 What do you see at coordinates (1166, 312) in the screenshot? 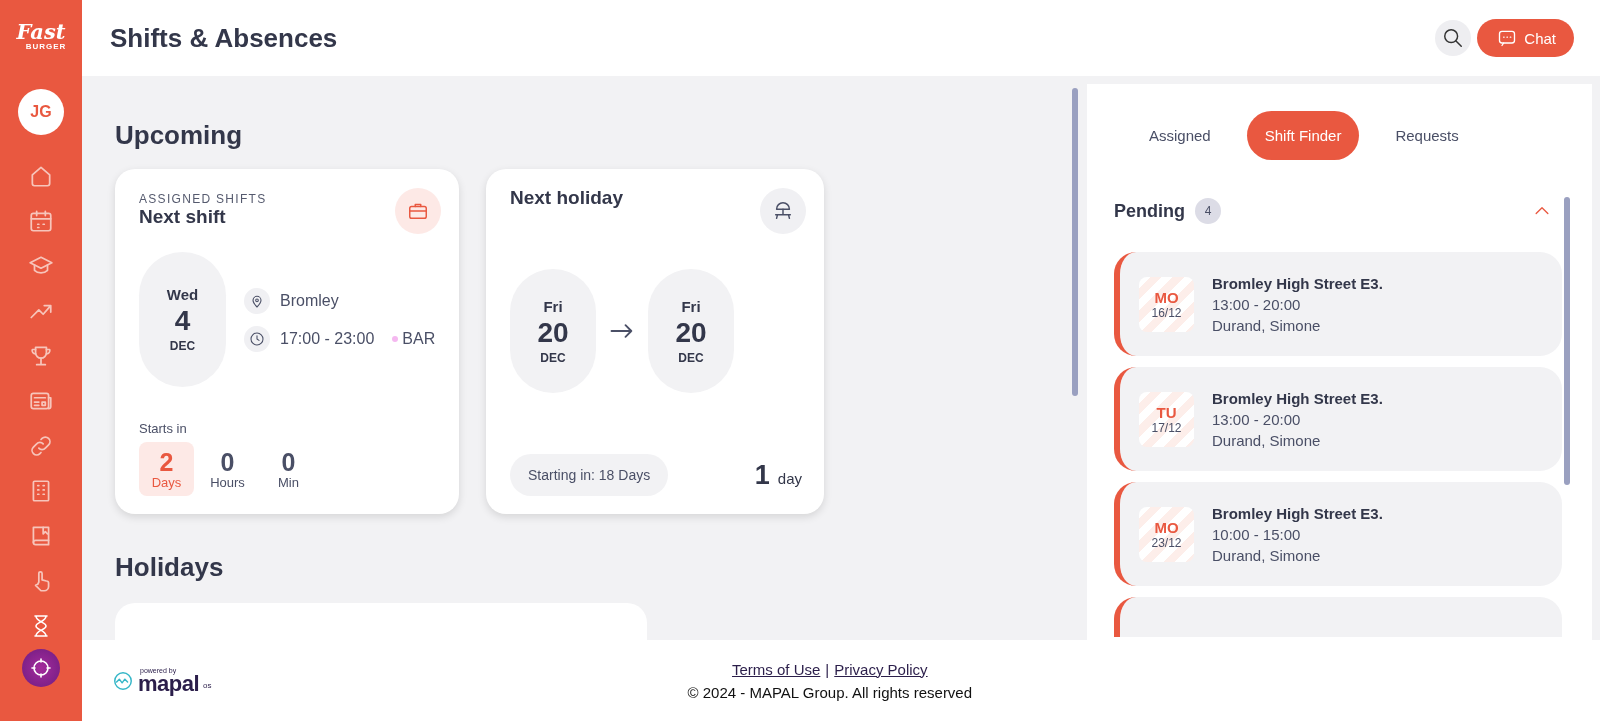
I see `date: 16/12` at bounding box center [1166, 312].